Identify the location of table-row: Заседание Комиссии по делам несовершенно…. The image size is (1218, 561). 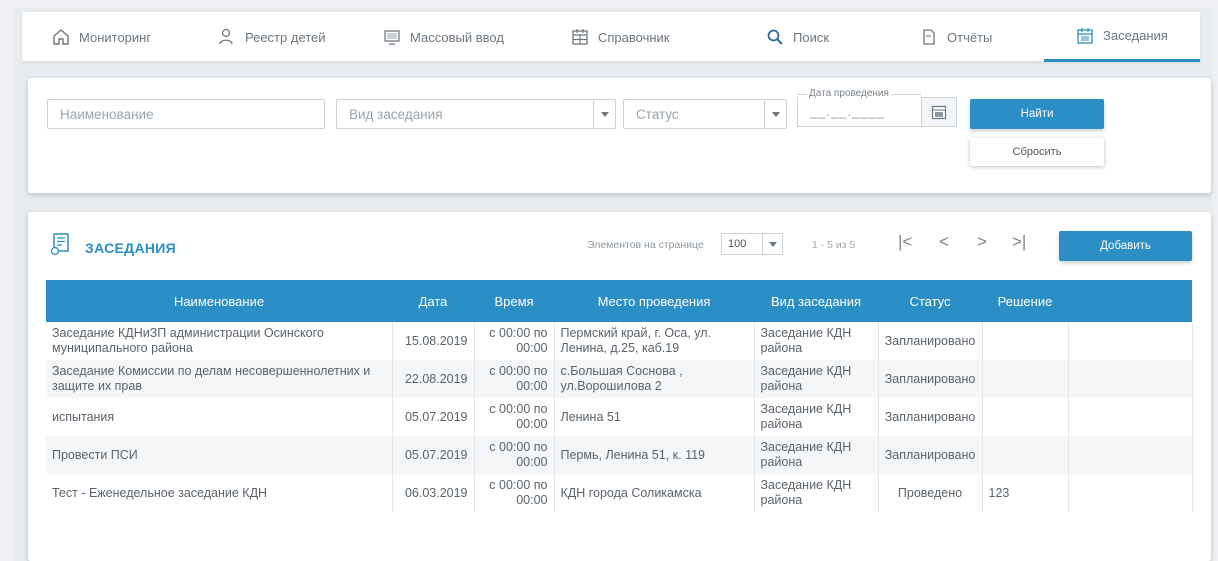
(619, 379).